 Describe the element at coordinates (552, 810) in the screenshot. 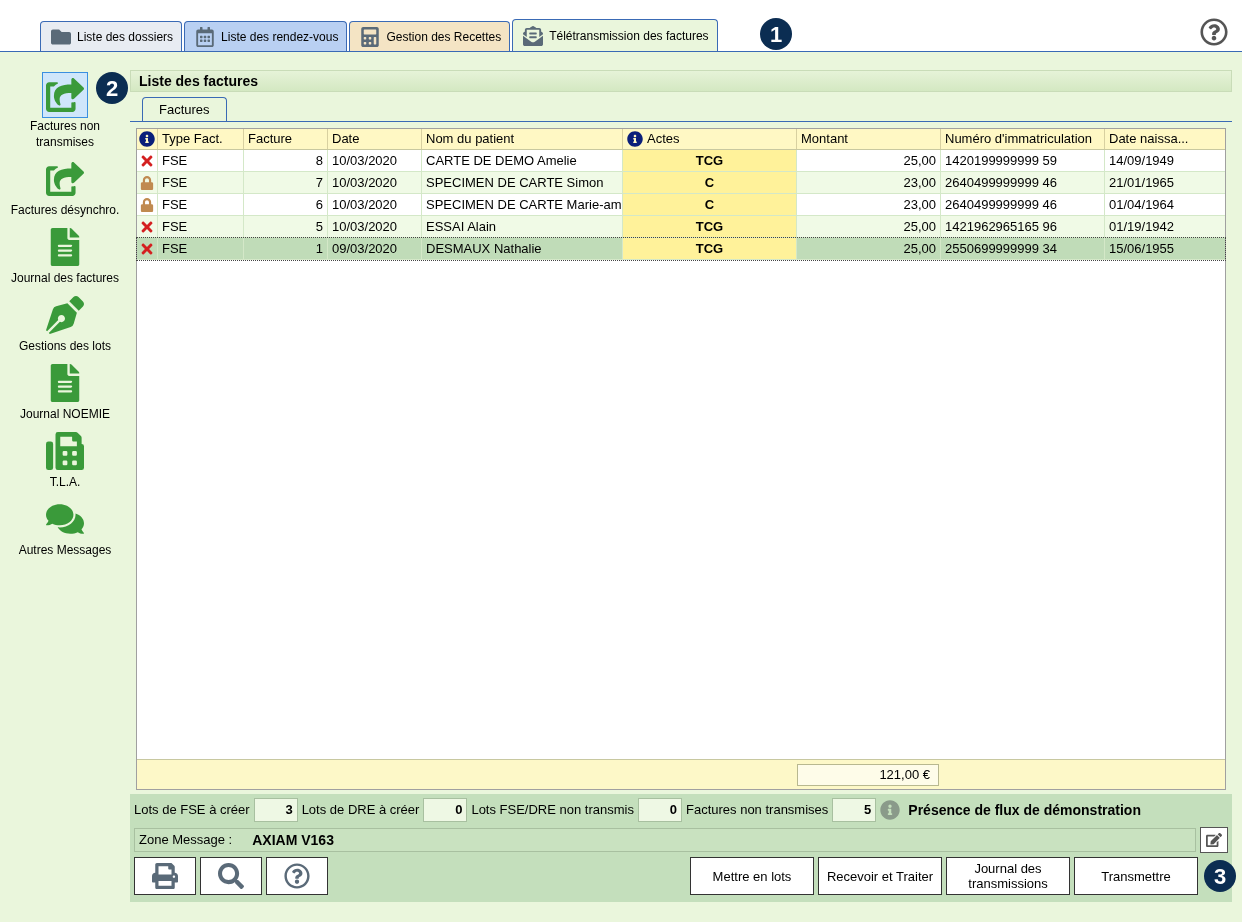

I see `counter-label: Lots FSE/DRE non transmis` at that location.